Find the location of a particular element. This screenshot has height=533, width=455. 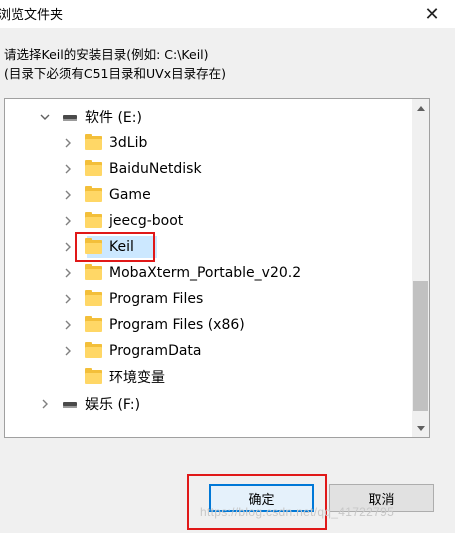

close-icon: ✕ is located at coordinates (432, 14).